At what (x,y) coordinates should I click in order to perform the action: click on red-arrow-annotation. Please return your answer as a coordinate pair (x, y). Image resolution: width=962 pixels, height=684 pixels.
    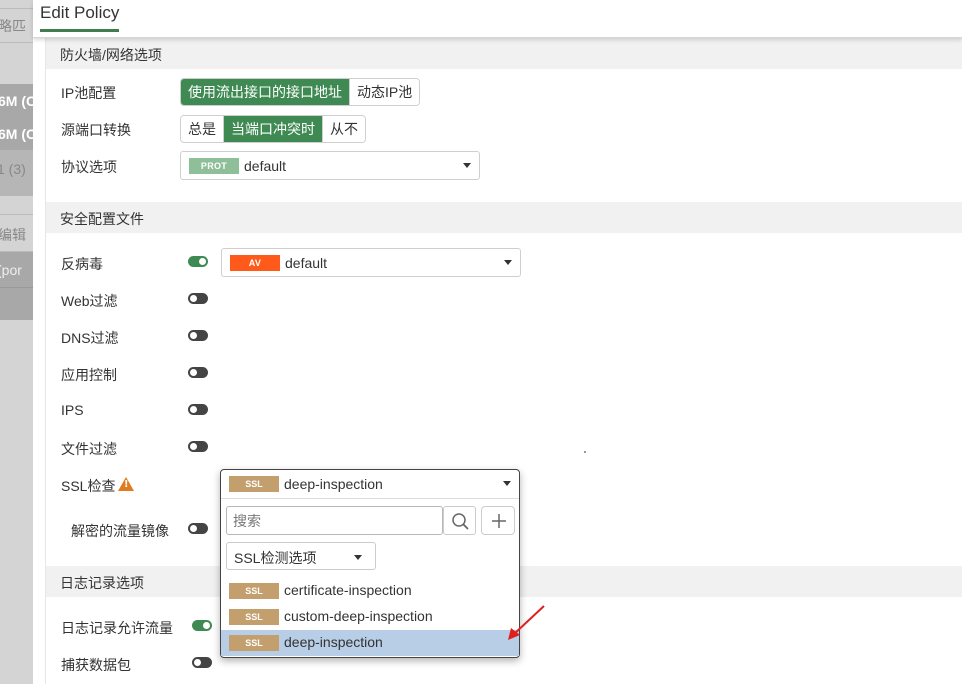
    Looking at the image, I should click on (526, 622).